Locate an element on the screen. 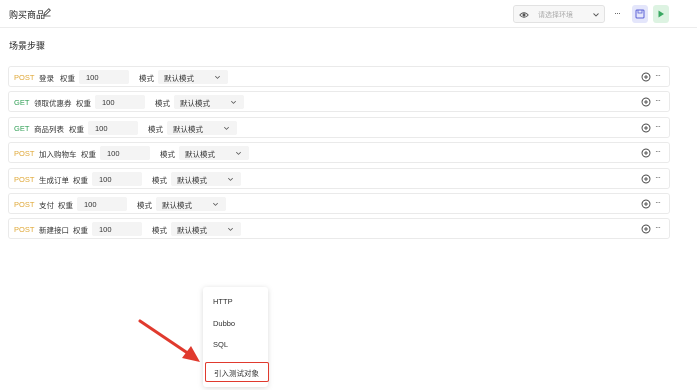 The width and height of the screenshot is (697, 390). run-button is located at coordinates (661, 14).